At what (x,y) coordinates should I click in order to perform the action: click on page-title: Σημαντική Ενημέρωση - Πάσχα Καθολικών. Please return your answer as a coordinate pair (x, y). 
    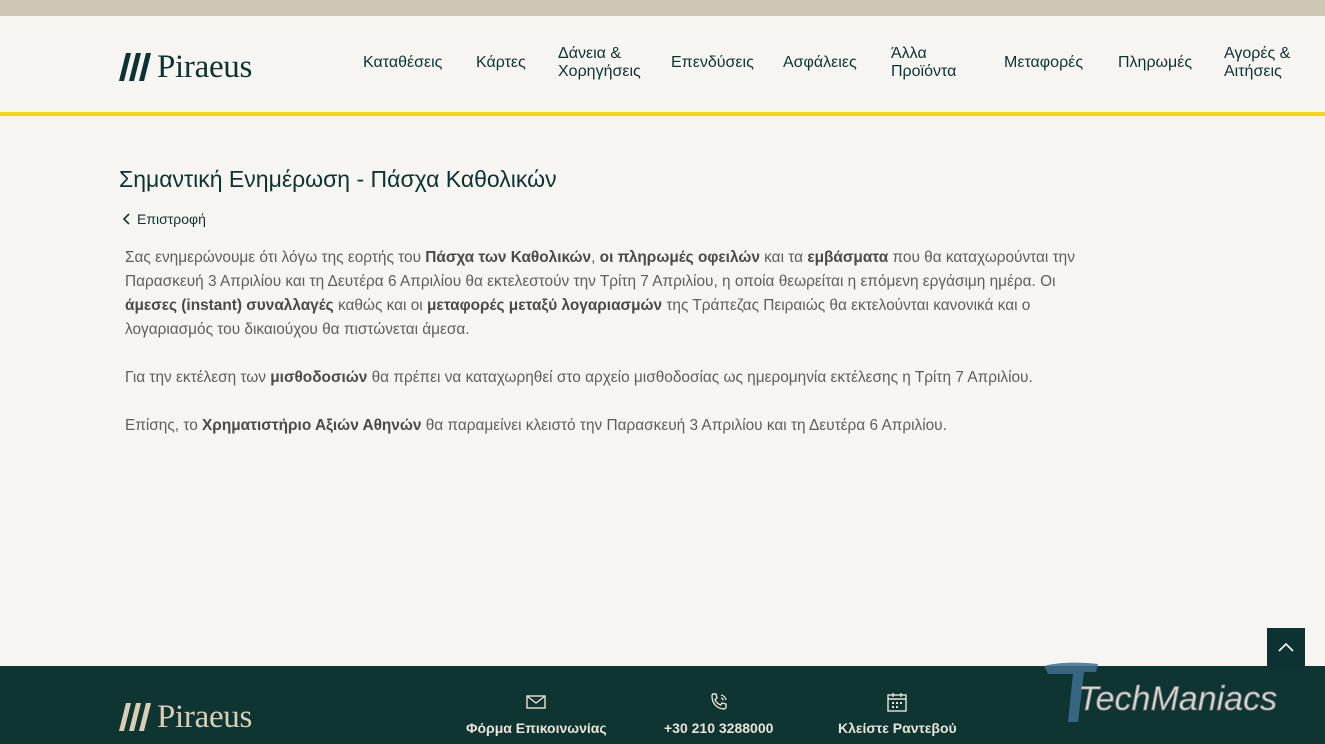
    Looking at the image, I should click on (338, 179).